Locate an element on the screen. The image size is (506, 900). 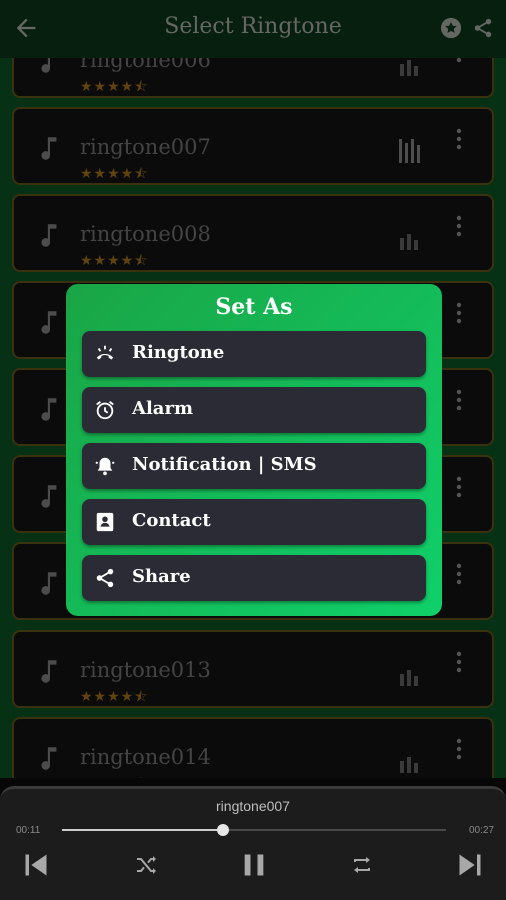
shuffle-icon is located at coordinates (146, 865).